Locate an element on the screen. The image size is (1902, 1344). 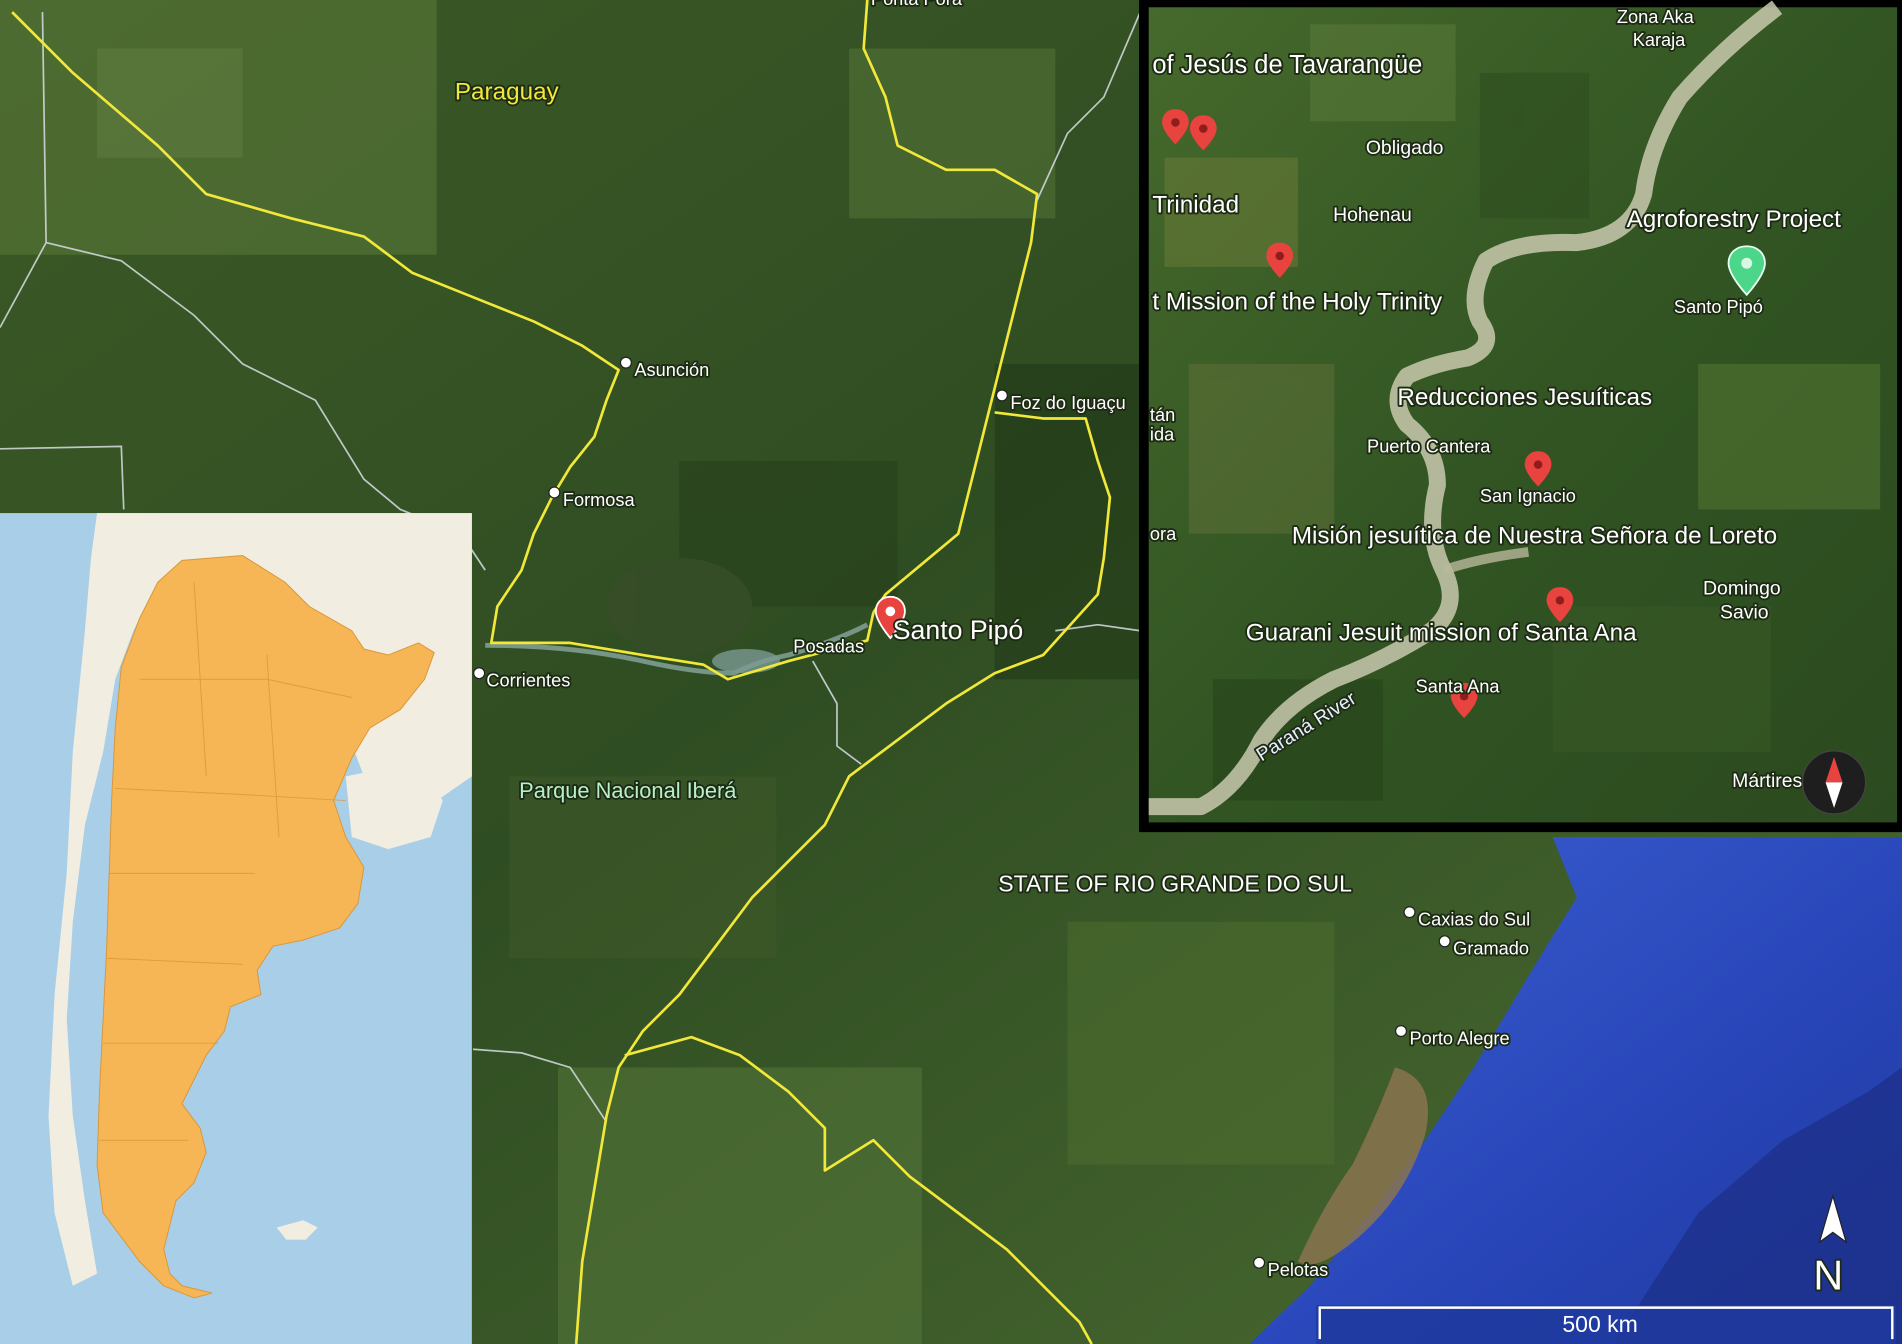
label-gramado: Gramado is located at coordinates (1491, 949).